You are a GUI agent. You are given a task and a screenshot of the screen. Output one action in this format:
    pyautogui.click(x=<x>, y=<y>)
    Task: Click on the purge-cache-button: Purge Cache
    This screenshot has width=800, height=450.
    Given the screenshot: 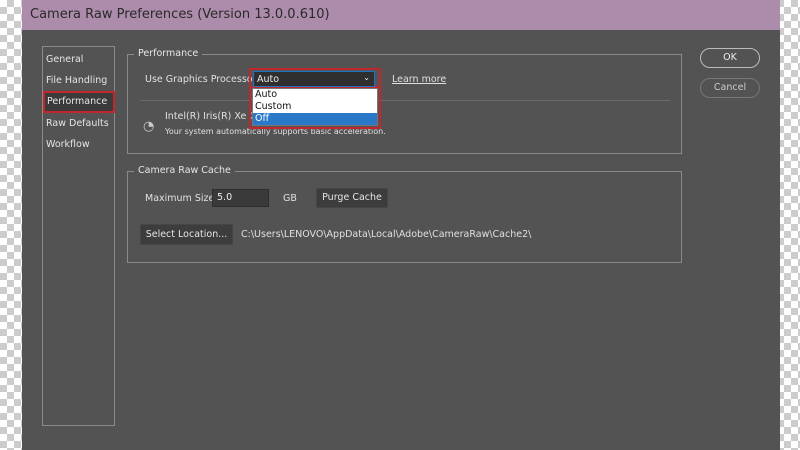 What is the action you would take?
    pyautogui.click(x=352, y=198)
    